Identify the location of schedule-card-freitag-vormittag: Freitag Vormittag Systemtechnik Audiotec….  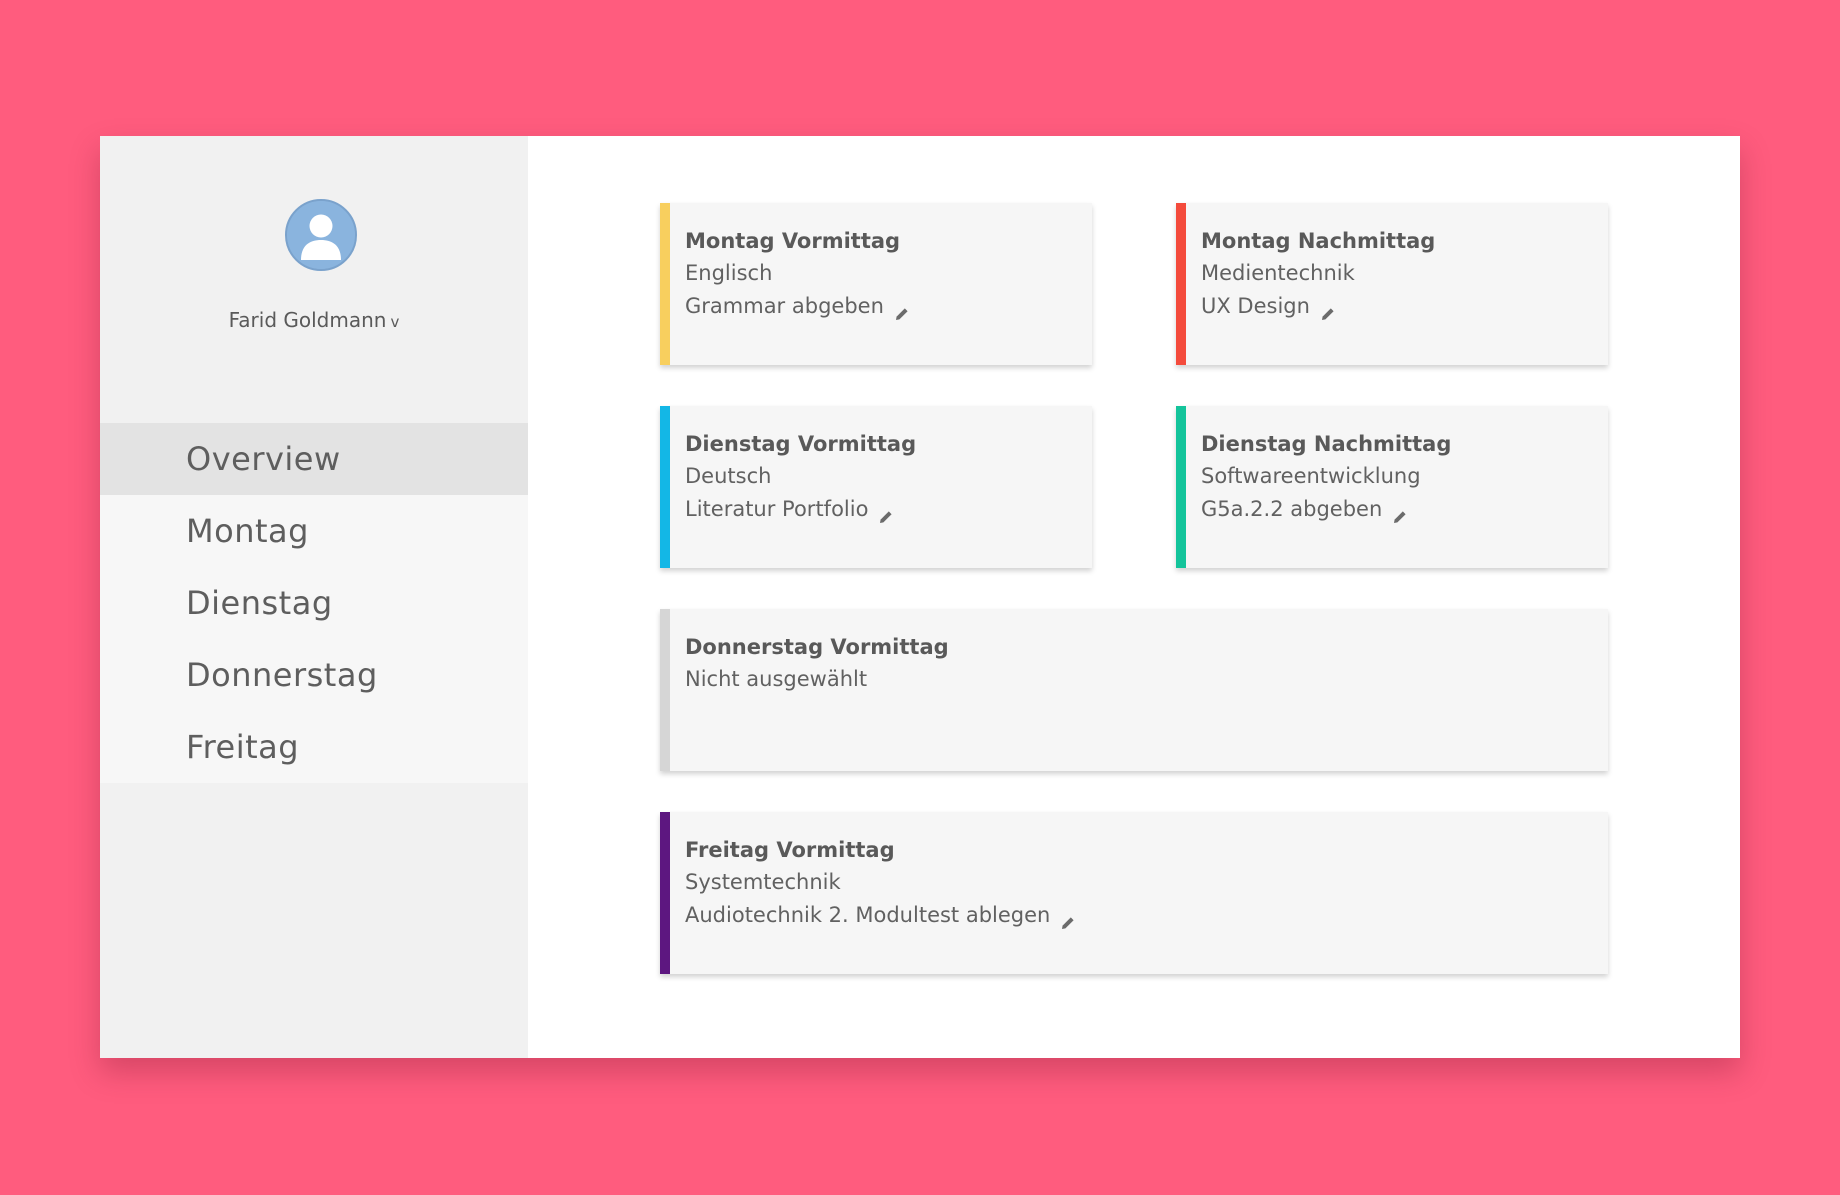
(1134, 893).